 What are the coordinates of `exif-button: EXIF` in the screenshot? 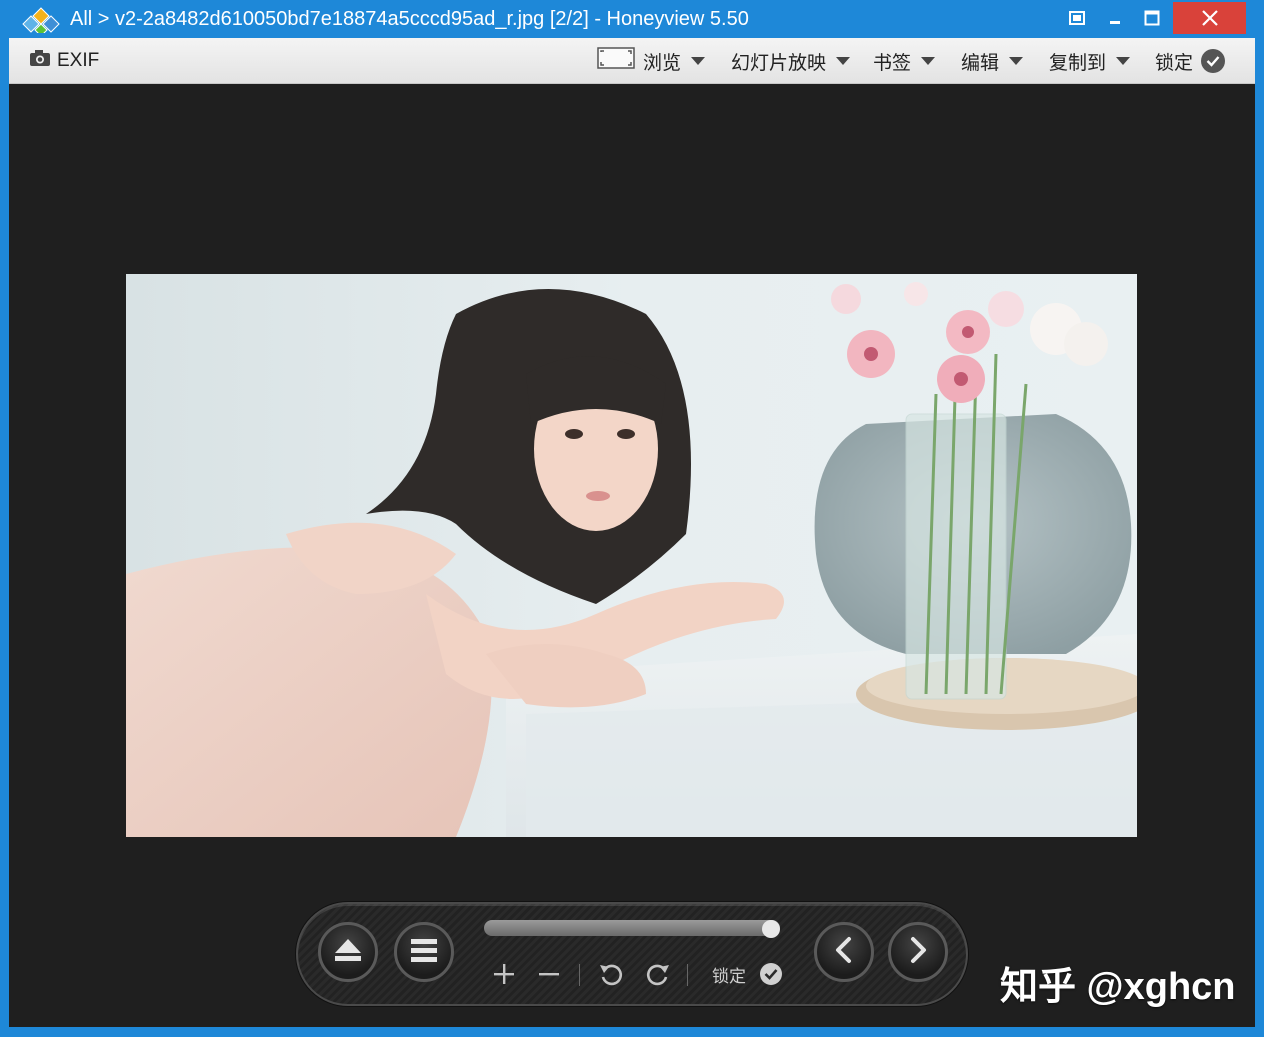 It's located at (64, 61).